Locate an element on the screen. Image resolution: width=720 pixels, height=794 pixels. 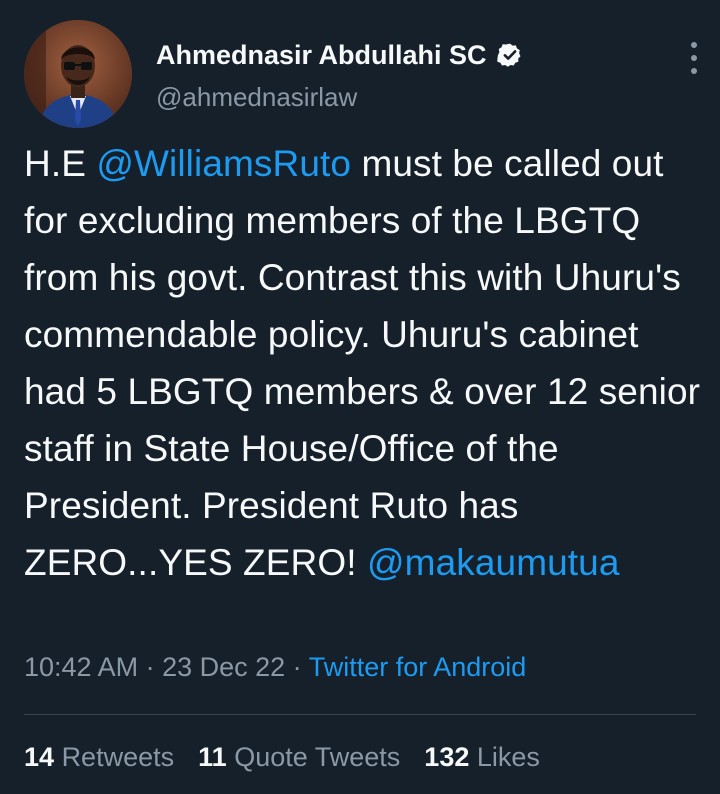
retweets-label: Retweets is located at coordinates (118, 757).